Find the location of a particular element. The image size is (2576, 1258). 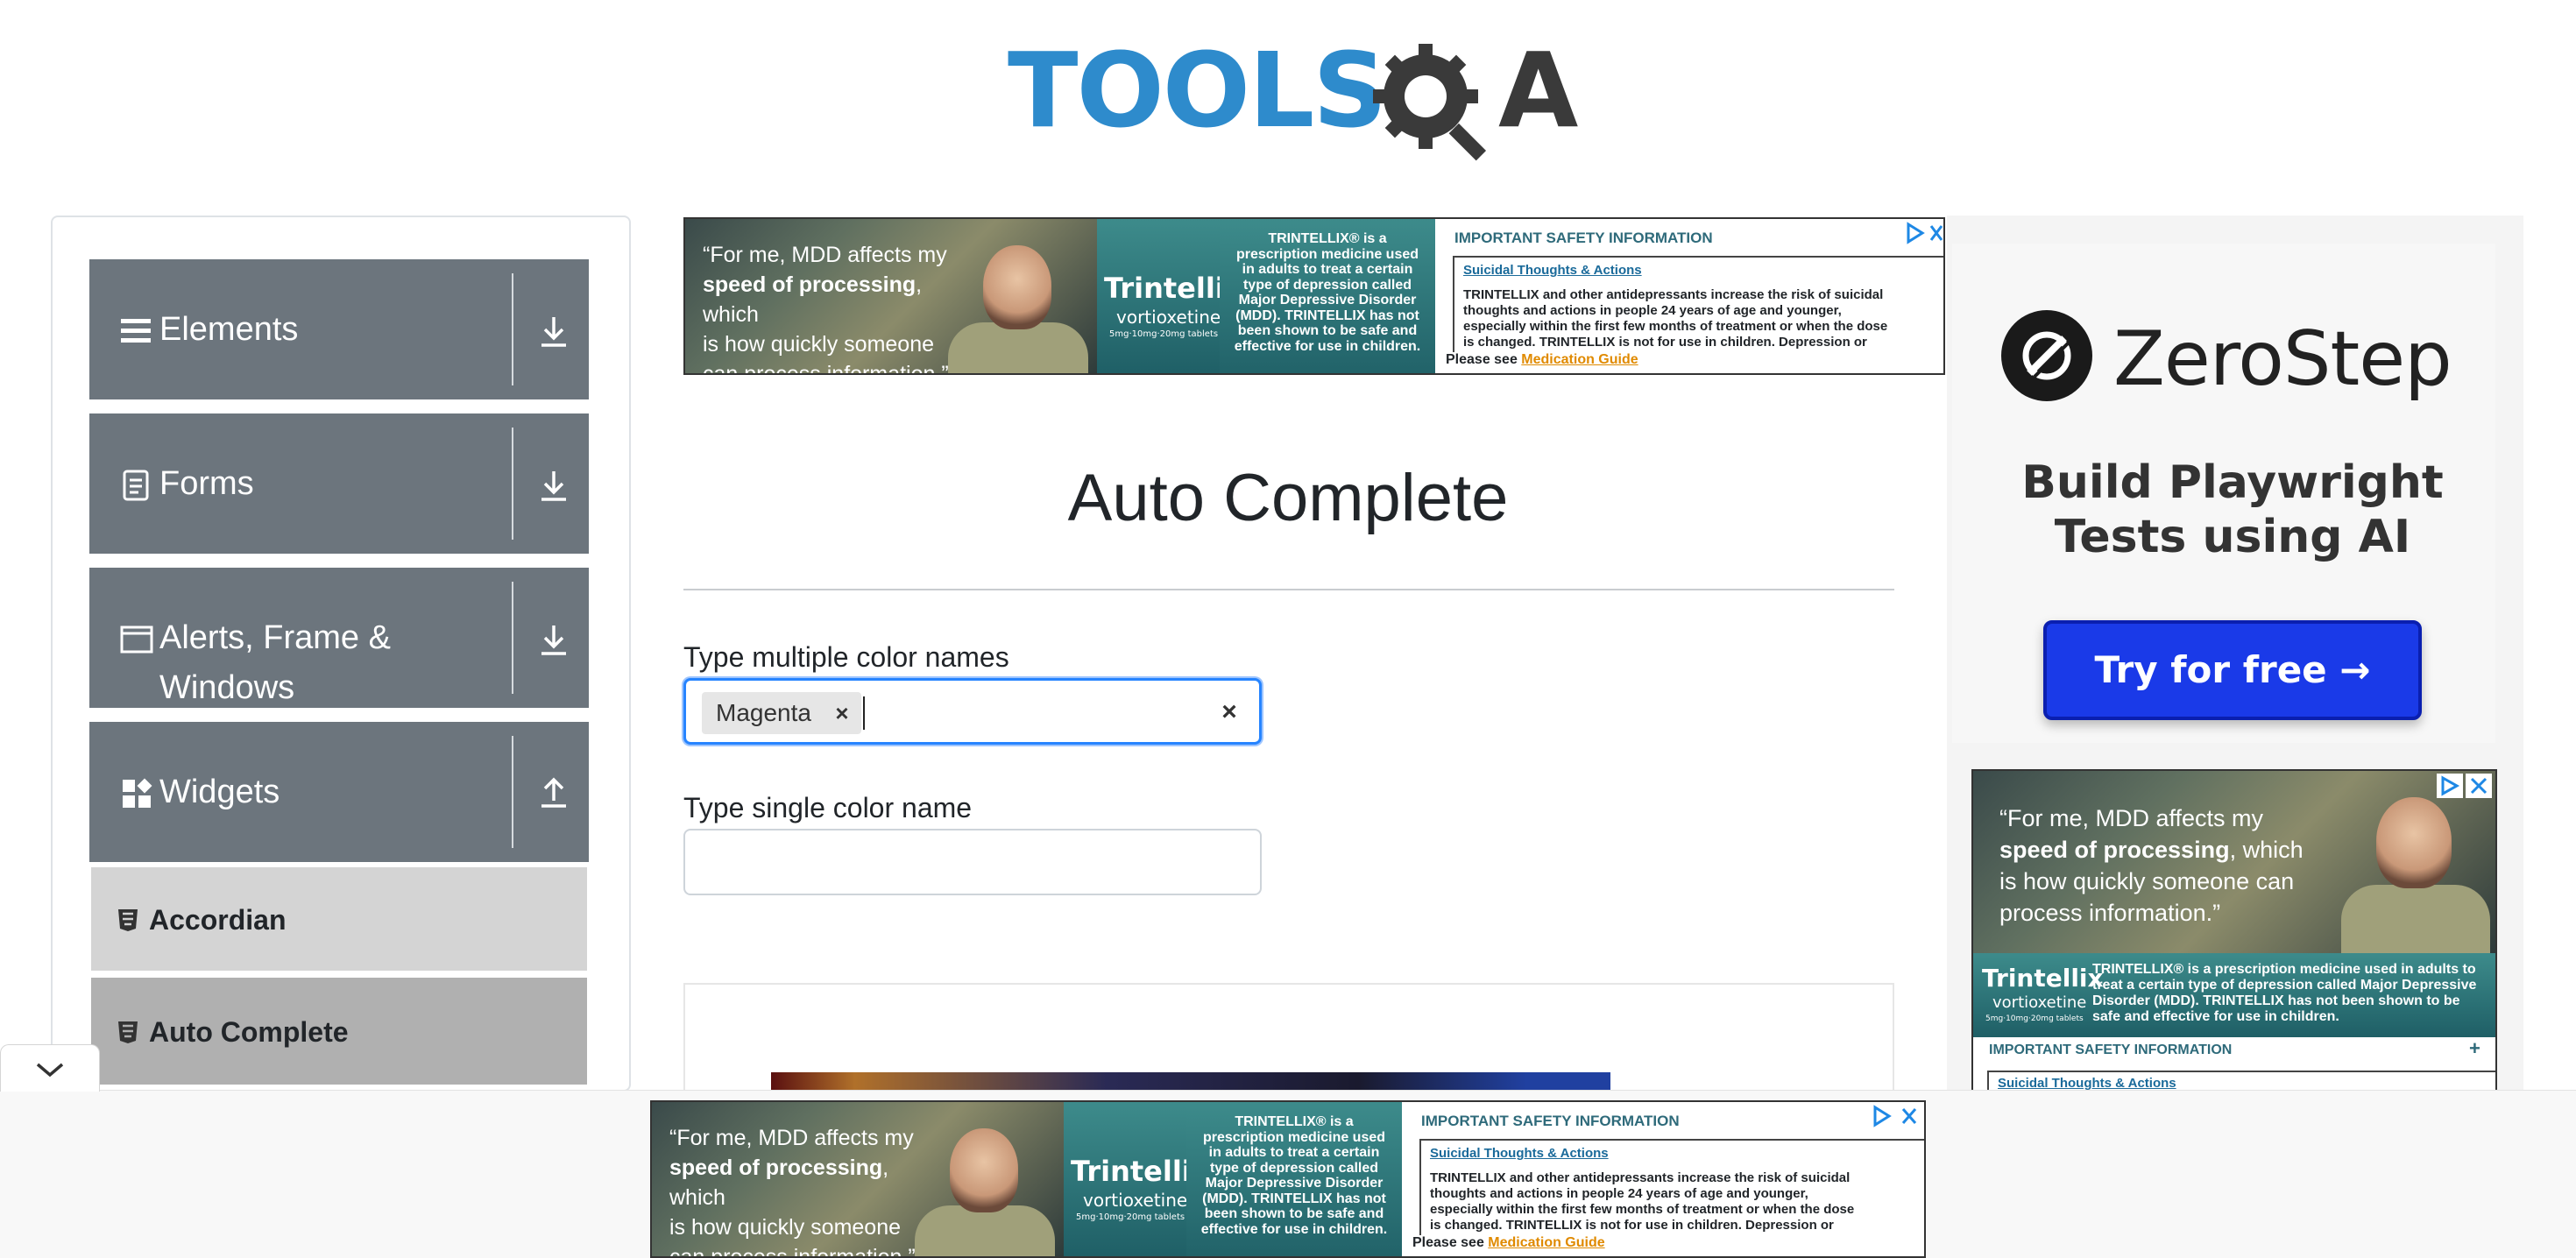

sidebar-group-elements: Elements is located at coordinates (339, 329).